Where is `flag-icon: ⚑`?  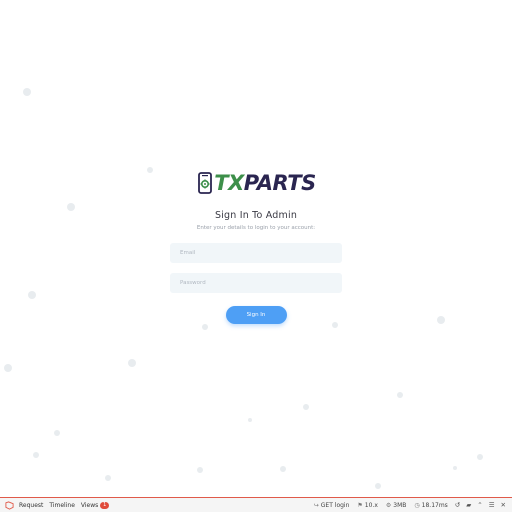 flag-icon: ⚑ is located at coordinates (360, 505).